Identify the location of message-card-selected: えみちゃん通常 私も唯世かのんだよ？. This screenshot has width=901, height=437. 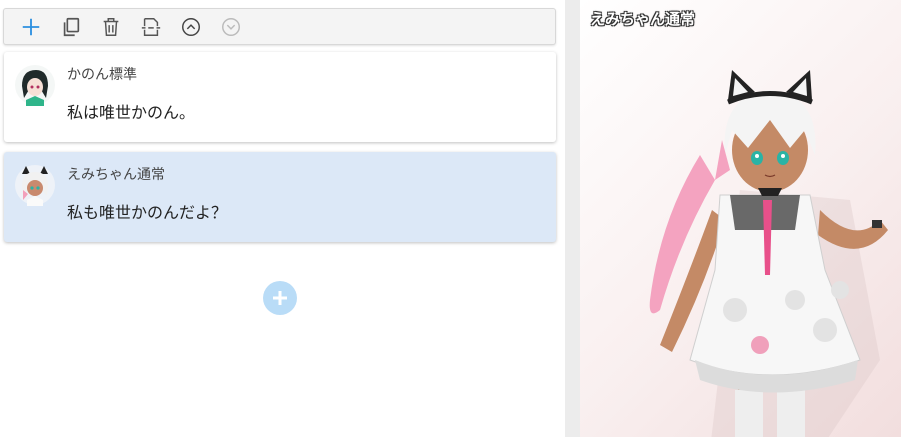
(280, 197).